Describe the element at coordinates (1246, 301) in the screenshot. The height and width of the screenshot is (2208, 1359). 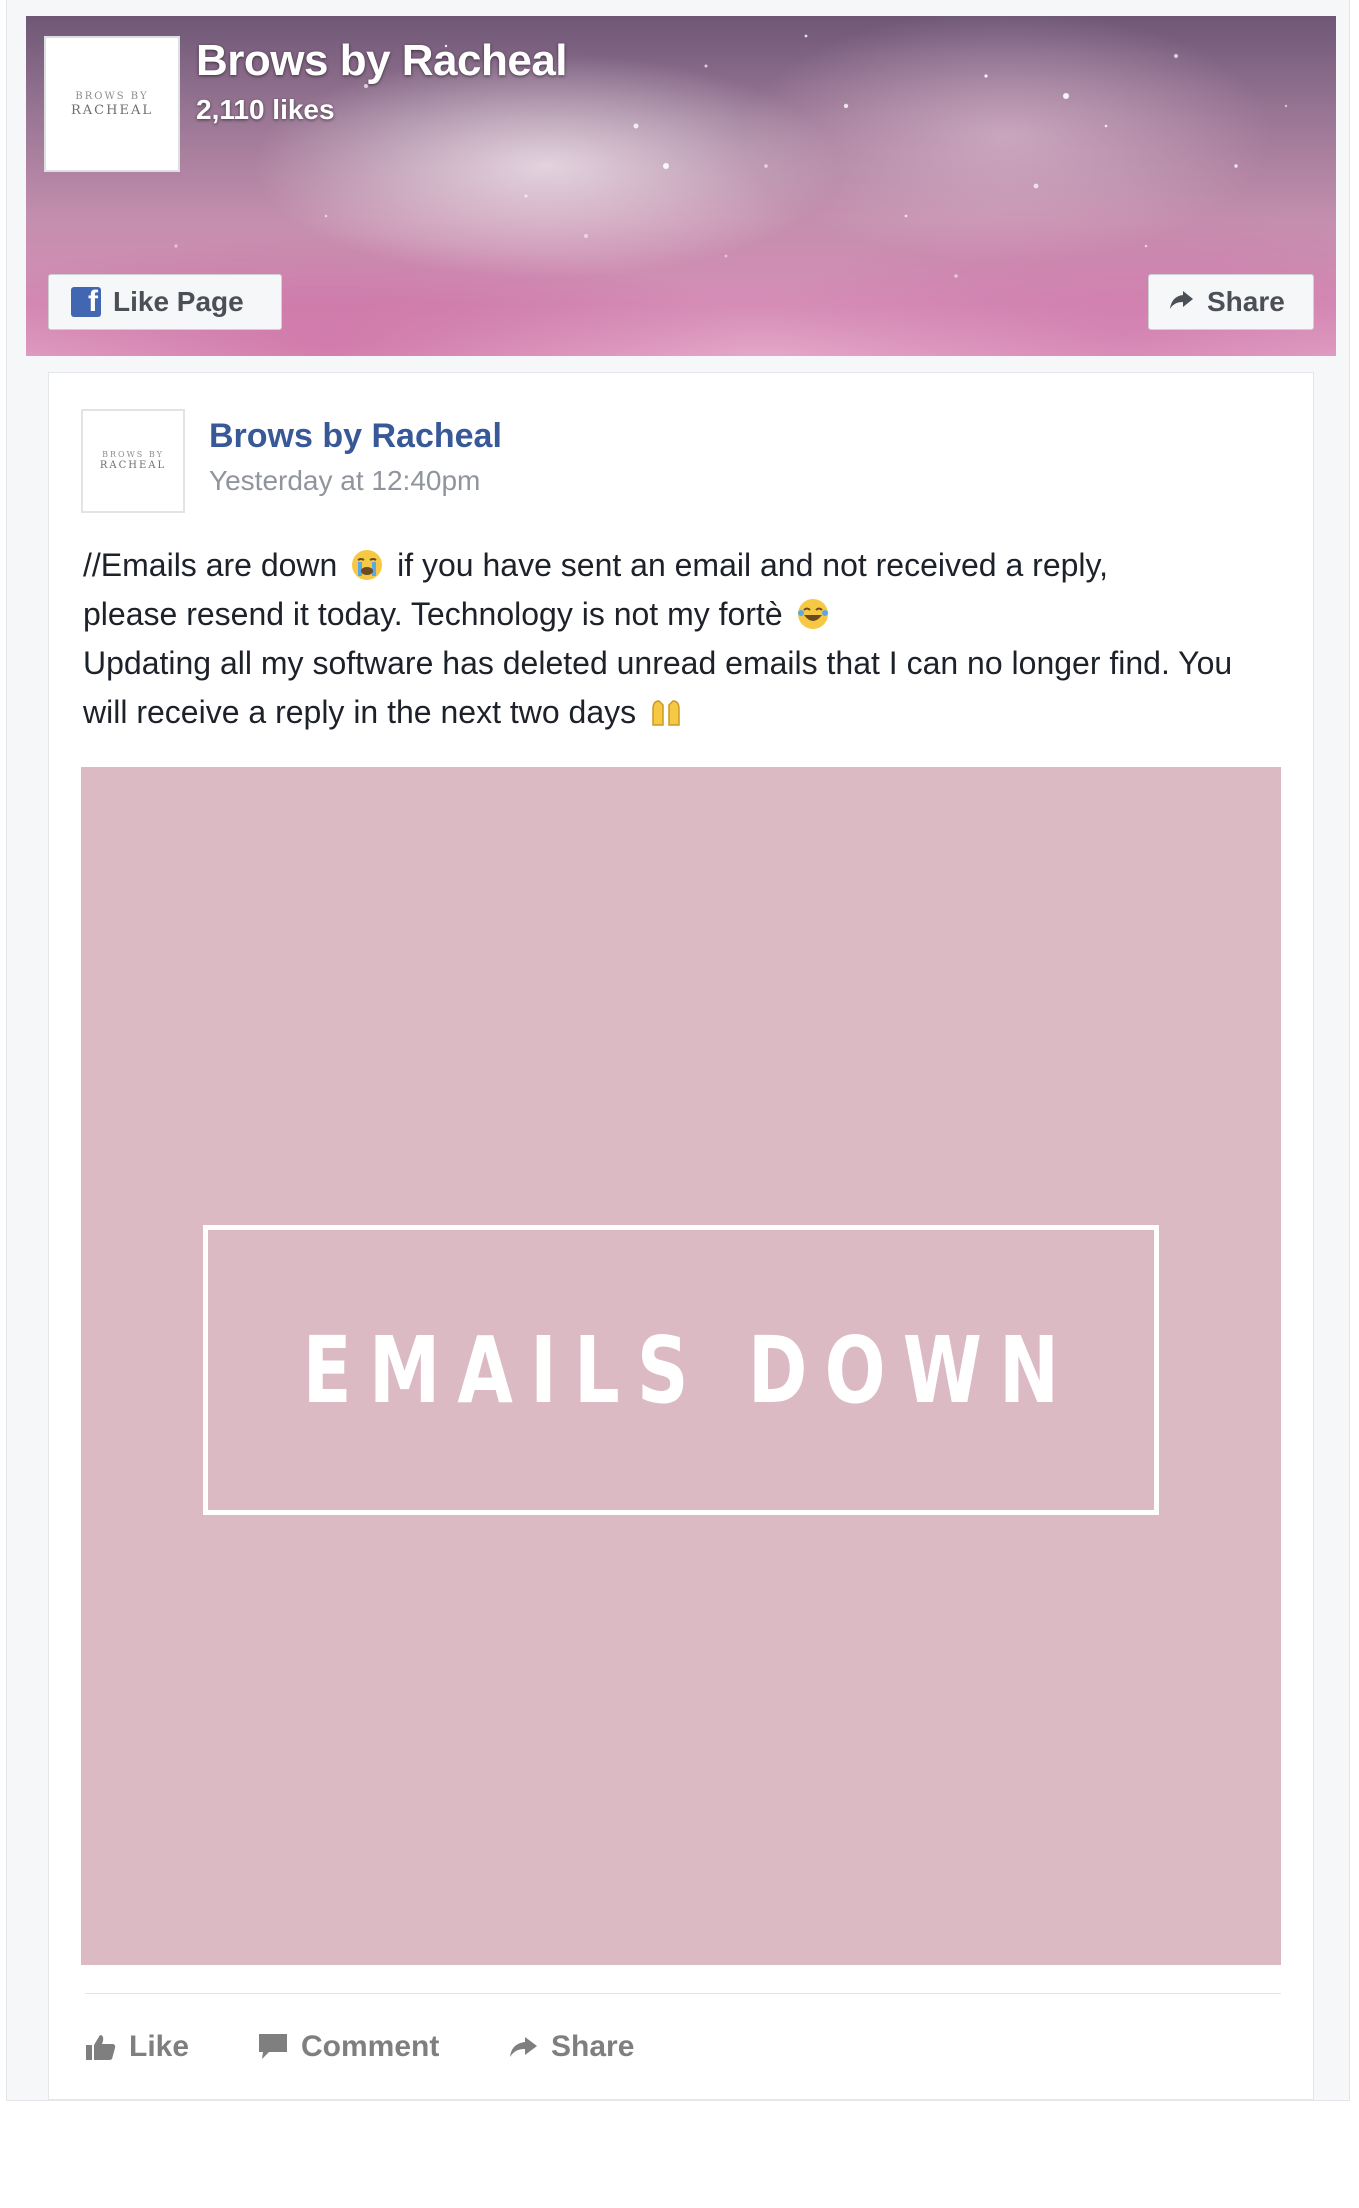
I see `share-page-label: Share` at that location.